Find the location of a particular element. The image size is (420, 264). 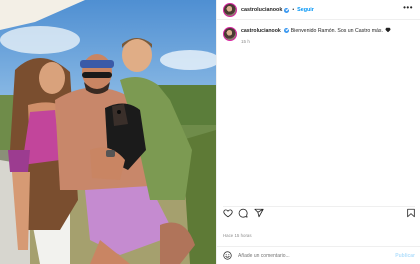

more-options-icon: ••• is located at coordinates (408, 8).